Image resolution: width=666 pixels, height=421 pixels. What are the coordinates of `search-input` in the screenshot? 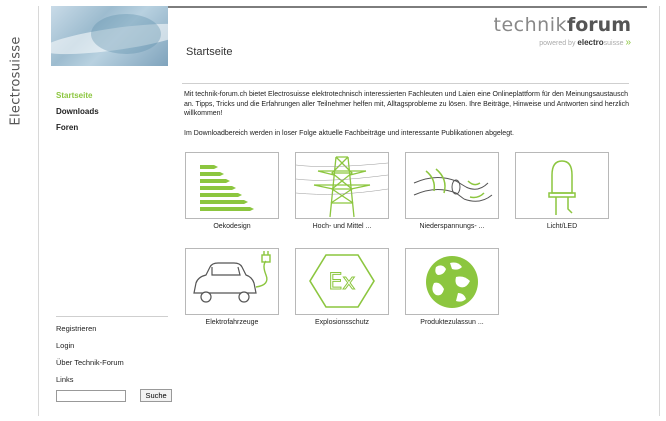 It's located at (91, 395).